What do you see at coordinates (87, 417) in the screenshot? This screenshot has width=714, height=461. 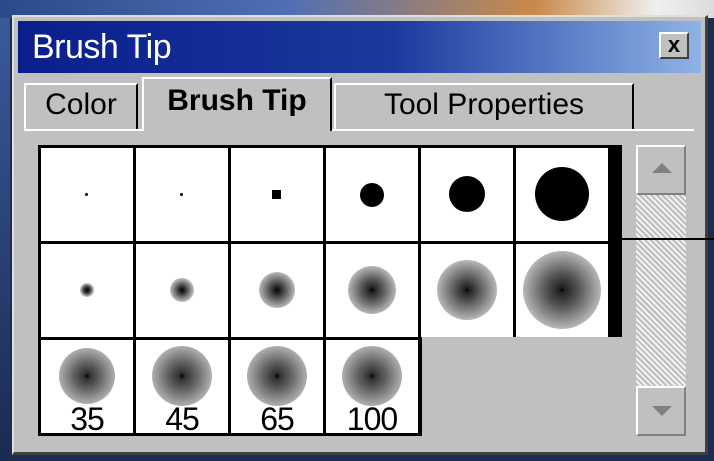 I see `brush-size-label: 35` at bounding box center [87, 417].